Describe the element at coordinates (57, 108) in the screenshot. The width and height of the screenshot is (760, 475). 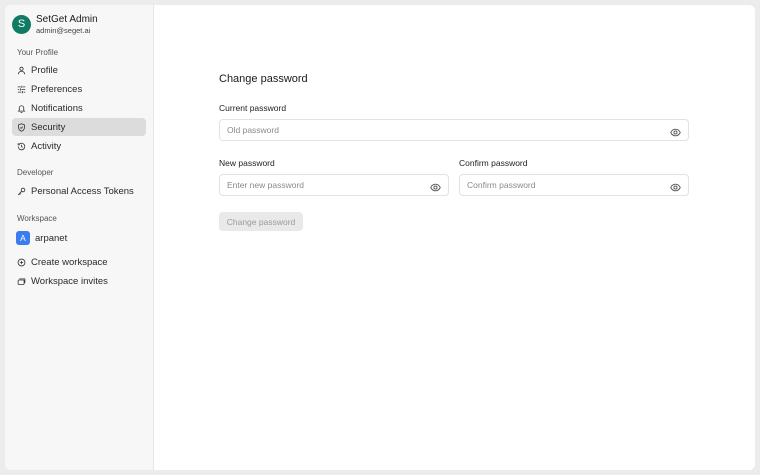
I see `sidebar-item-label: Notifications` at that location.